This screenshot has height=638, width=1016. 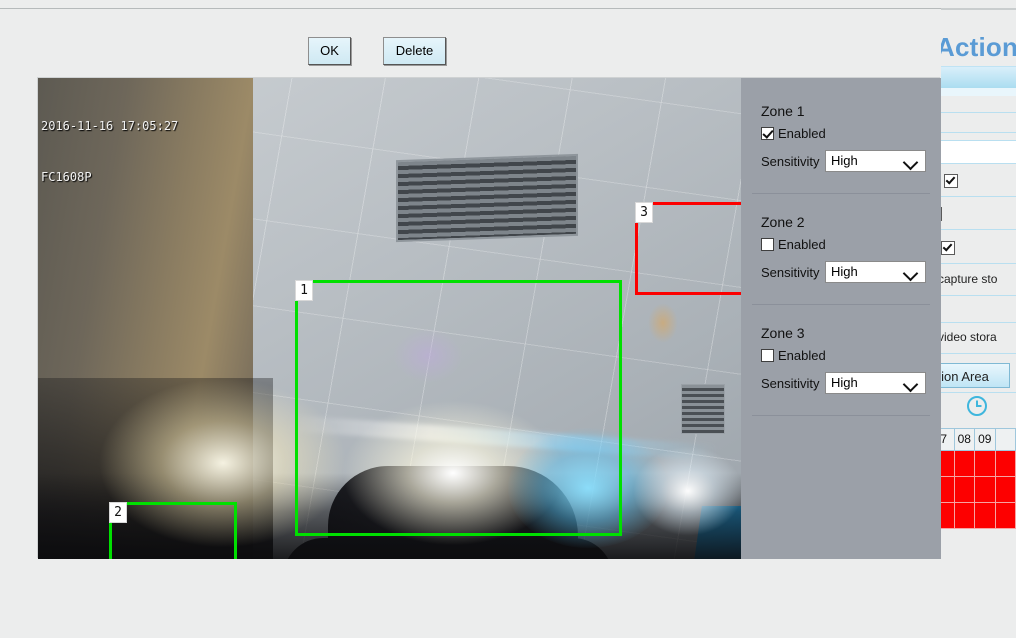 I want to click on schedule-hour-header: 7 08 09, so click(x=975, y=439).